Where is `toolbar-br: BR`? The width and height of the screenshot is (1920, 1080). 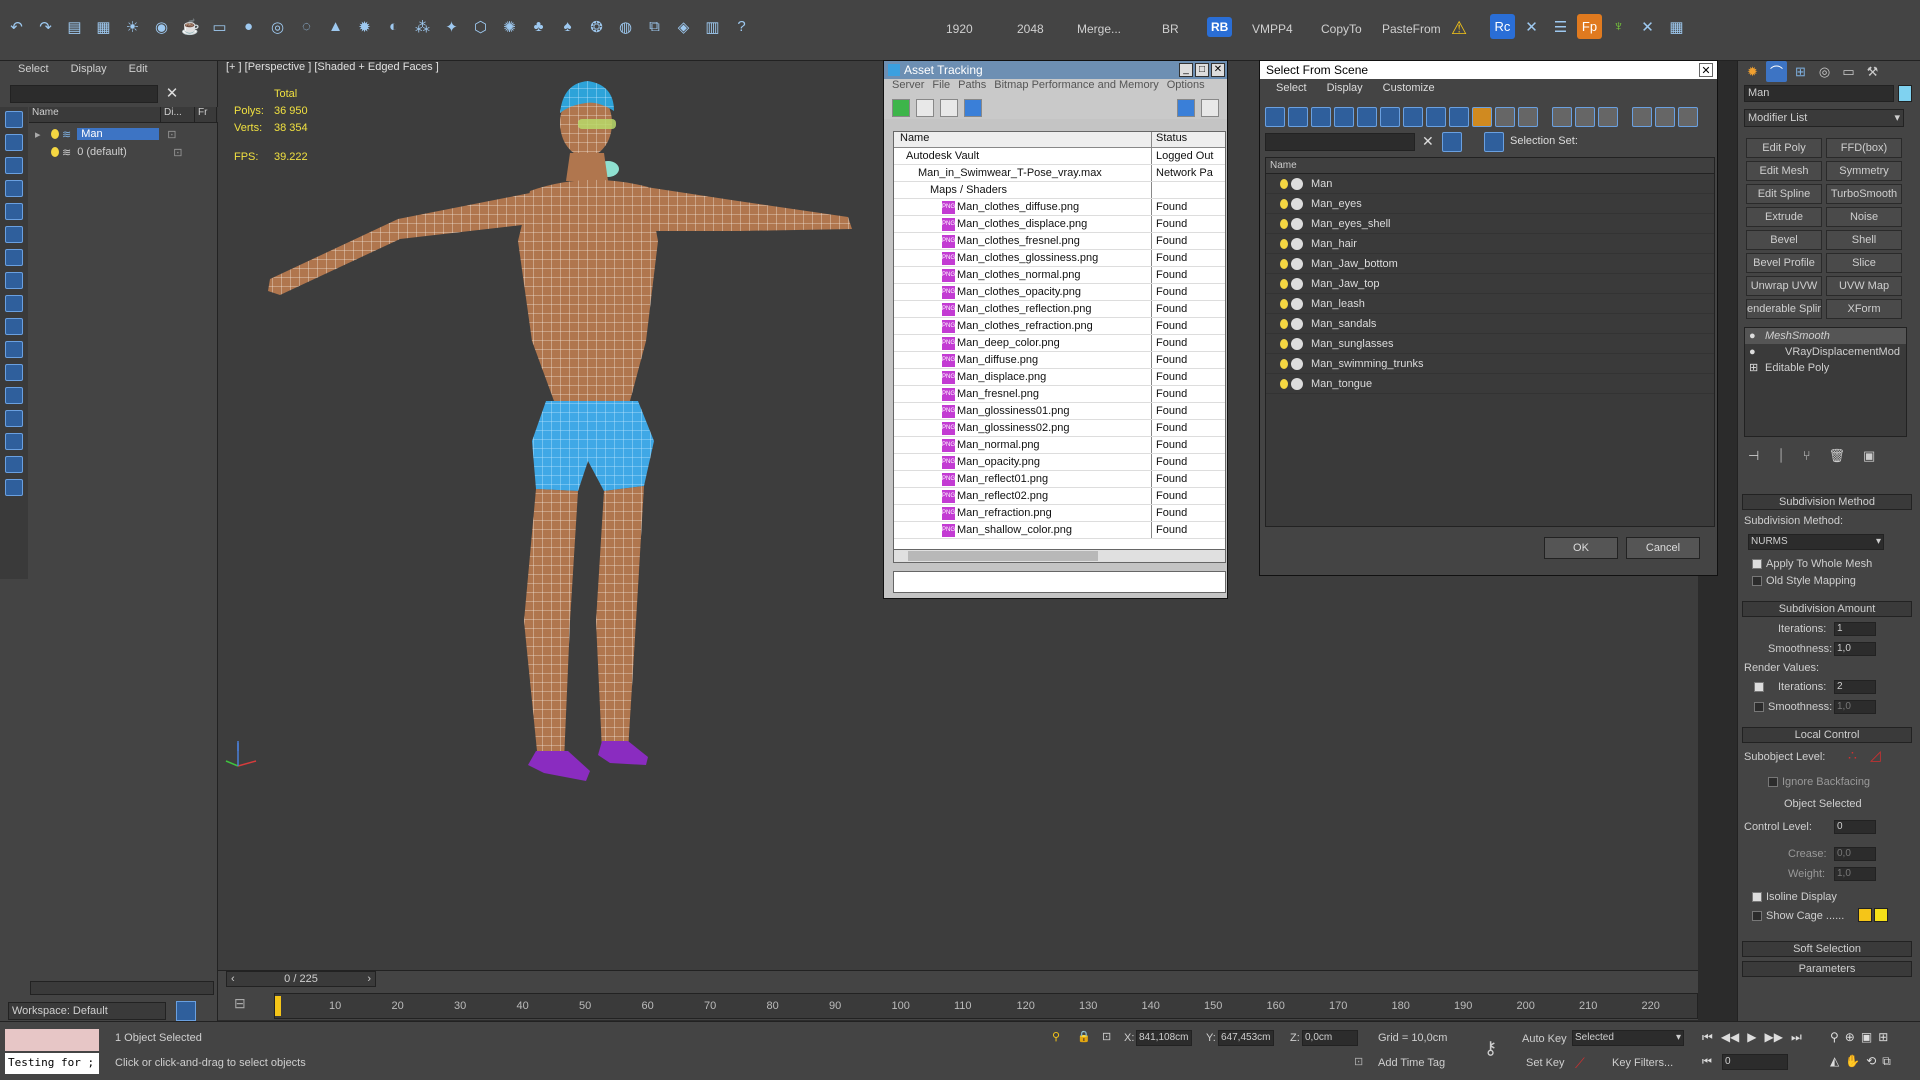
toolbar-br: BR is located at coordinates (1170, 29).